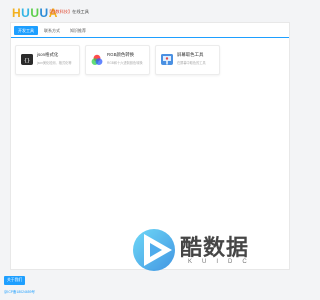 The height and width of the screenshot is (300, 320). What do you see at coordinates (154, 250) in the screenshot?
I see `play-logo-icon` at bounding box center [154, 250].